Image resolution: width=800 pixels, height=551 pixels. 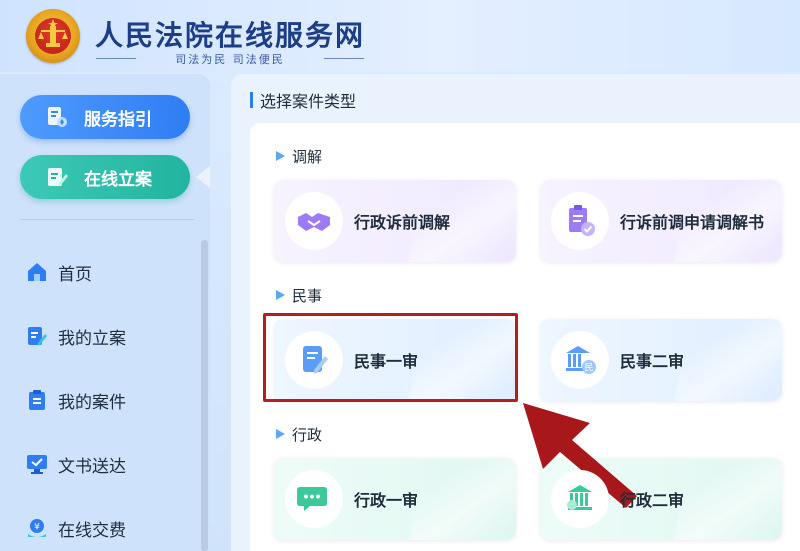 What do you see at coordinates (107, 219) in the screenshot?
I see `sidebar-divider` at bounding box center [107, 219].